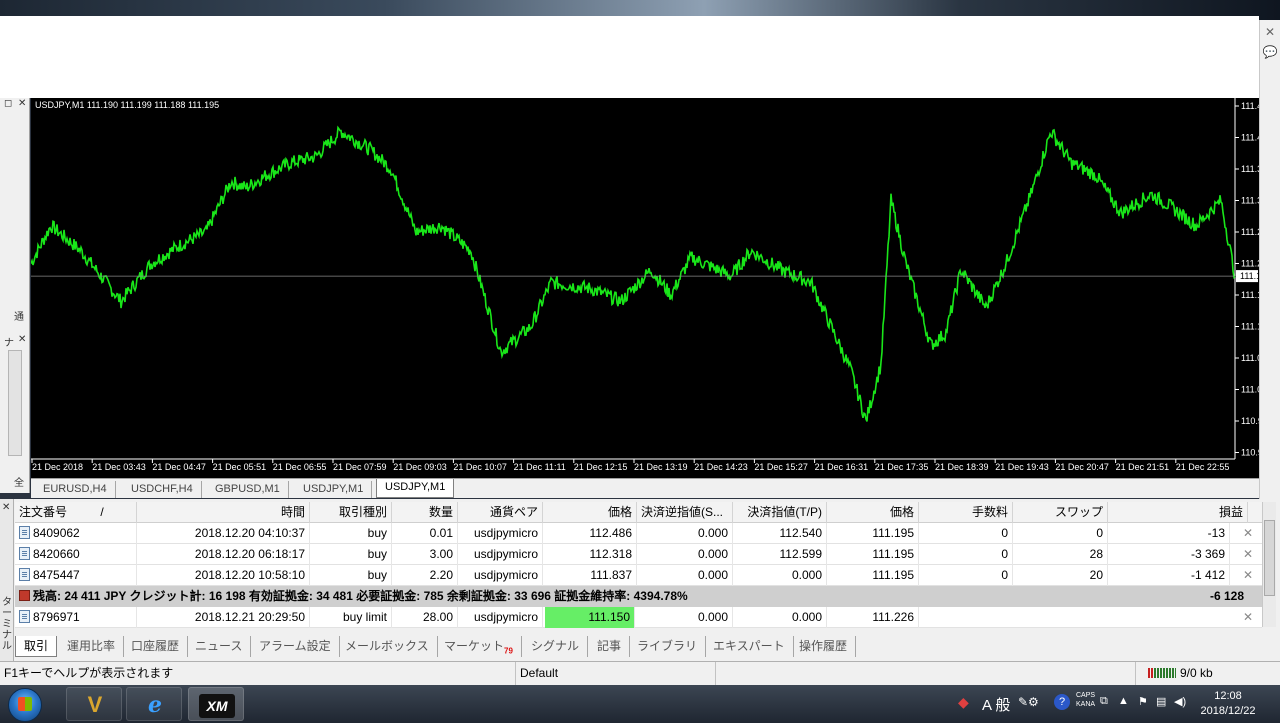 The image size is (1280, 723). Describe the element at coordinates (1250, 232) in the screenshot. I see `price-label: 111.265` at that location.